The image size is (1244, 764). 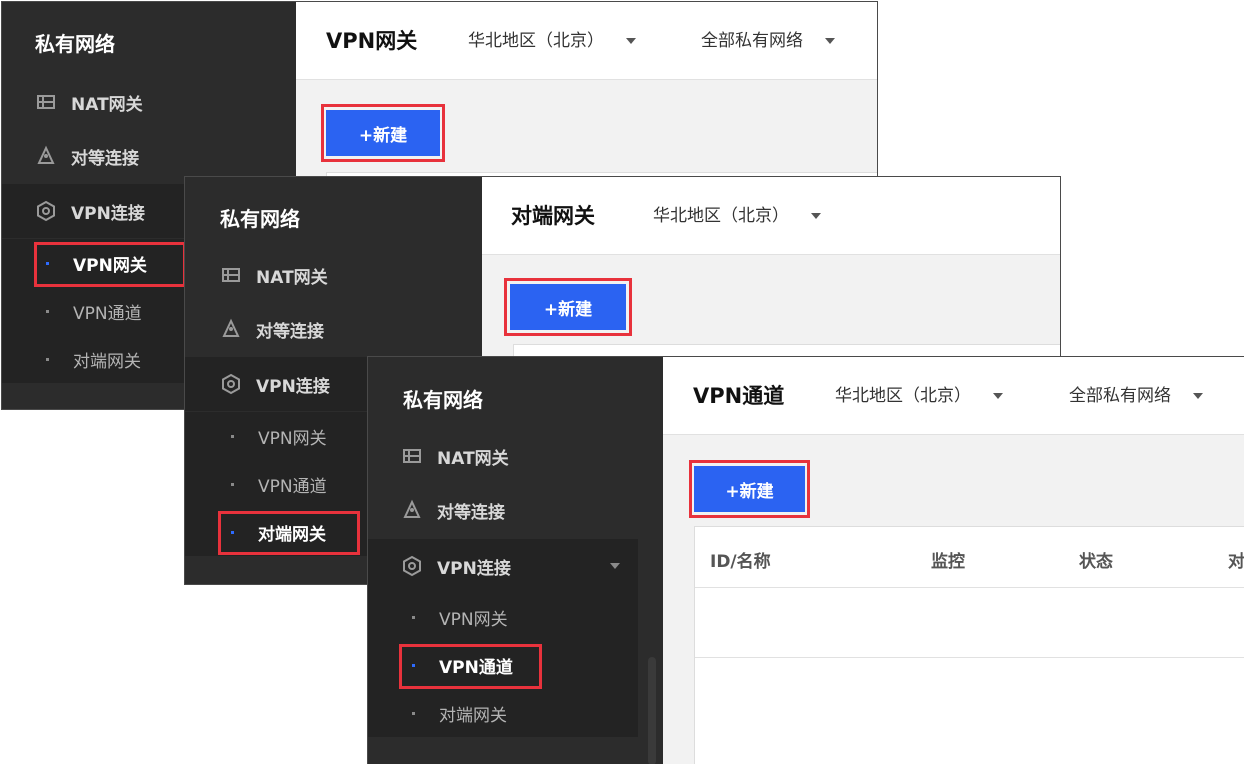 I want to click on top-bar: 对端网关 华北地区（北京）, so click(x=771, y=216).